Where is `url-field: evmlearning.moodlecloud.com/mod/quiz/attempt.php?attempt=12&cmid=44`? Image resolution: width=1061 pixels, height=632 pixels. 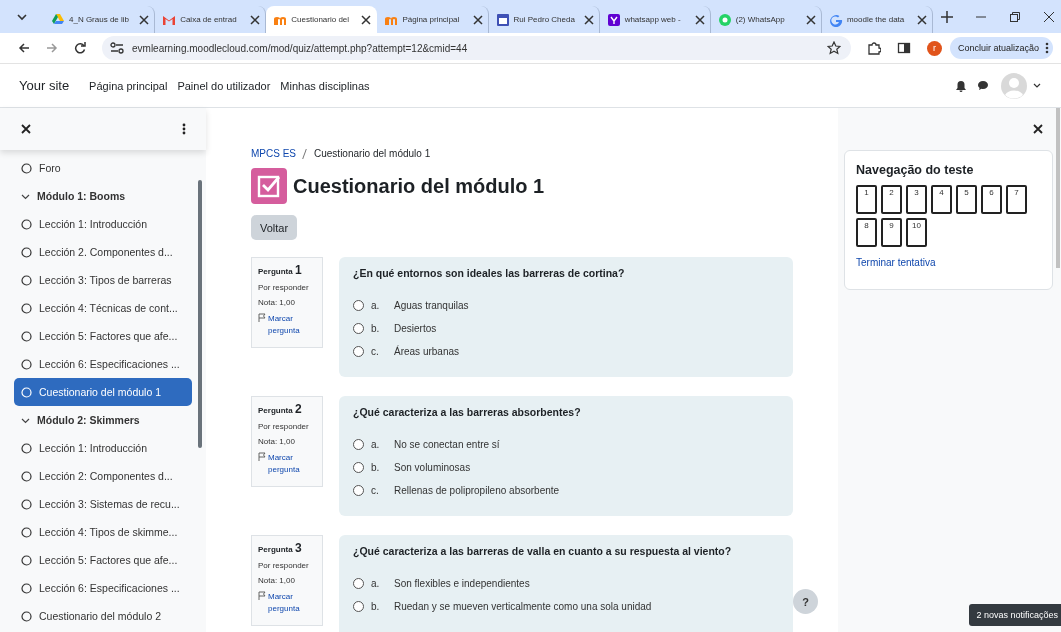 url-field: evmlearning.moodlecloud.com/mod/quiz/attempt.php?attempt=12&cmid=44 is located at coordinates (476, 48).